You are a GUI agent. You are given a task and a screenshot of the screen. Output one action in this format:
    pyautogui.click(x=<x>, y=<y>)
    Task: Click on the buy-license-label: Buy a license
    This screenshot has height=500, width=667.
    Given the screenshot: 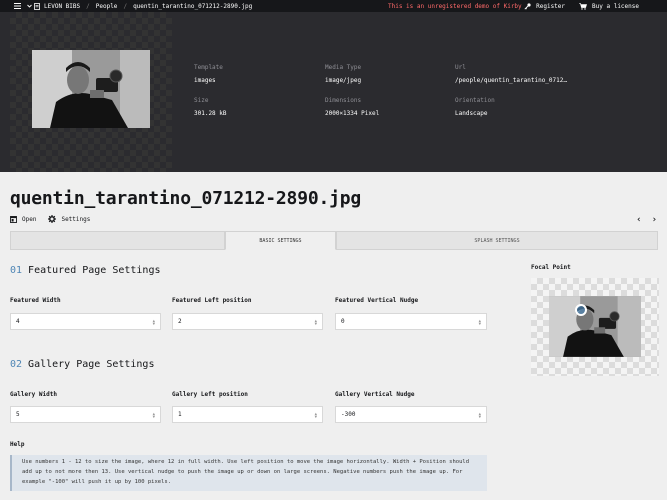 What is the action you would take?
    pyautogui.click(x=615, y=6)
    